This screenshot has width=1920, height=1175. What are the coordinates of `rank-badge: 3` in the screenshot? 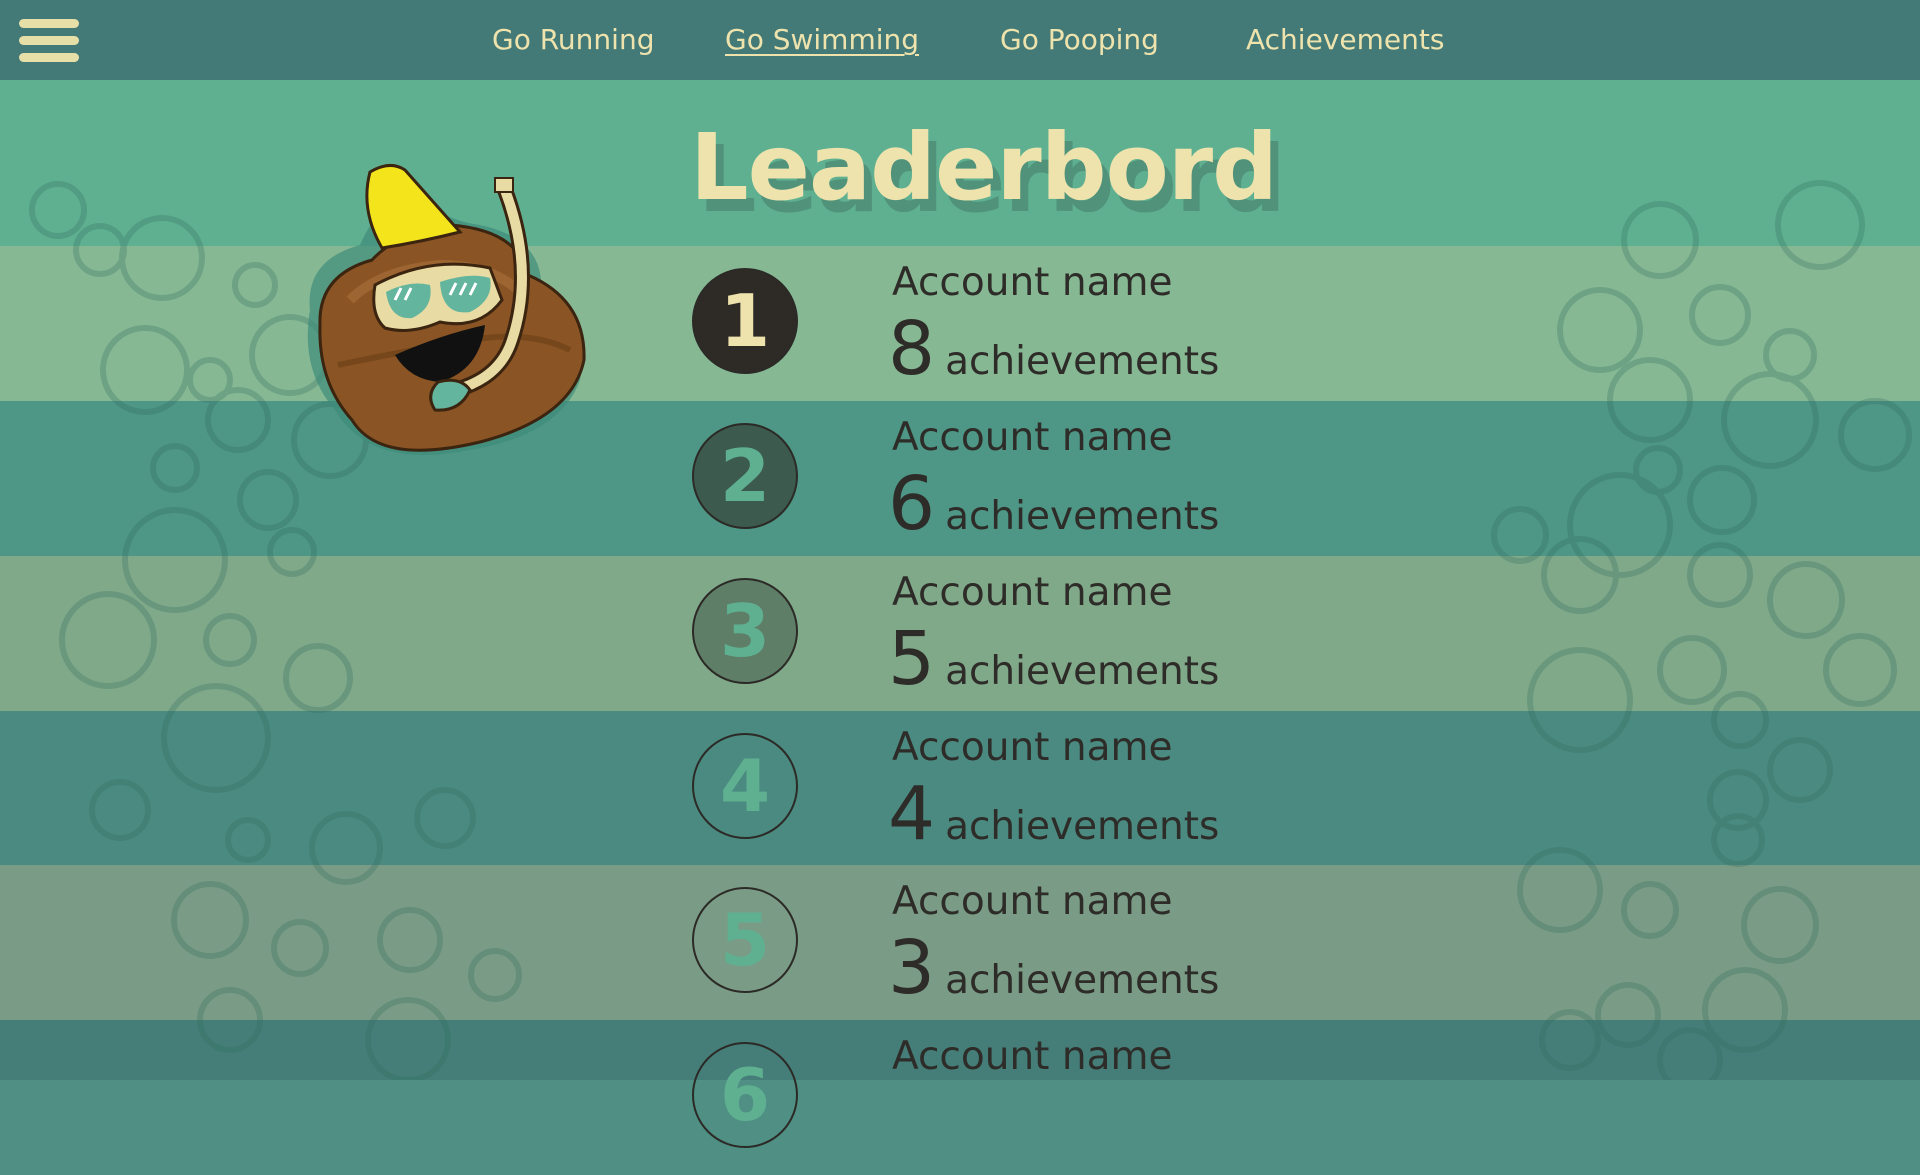 It's located at (745, 631).